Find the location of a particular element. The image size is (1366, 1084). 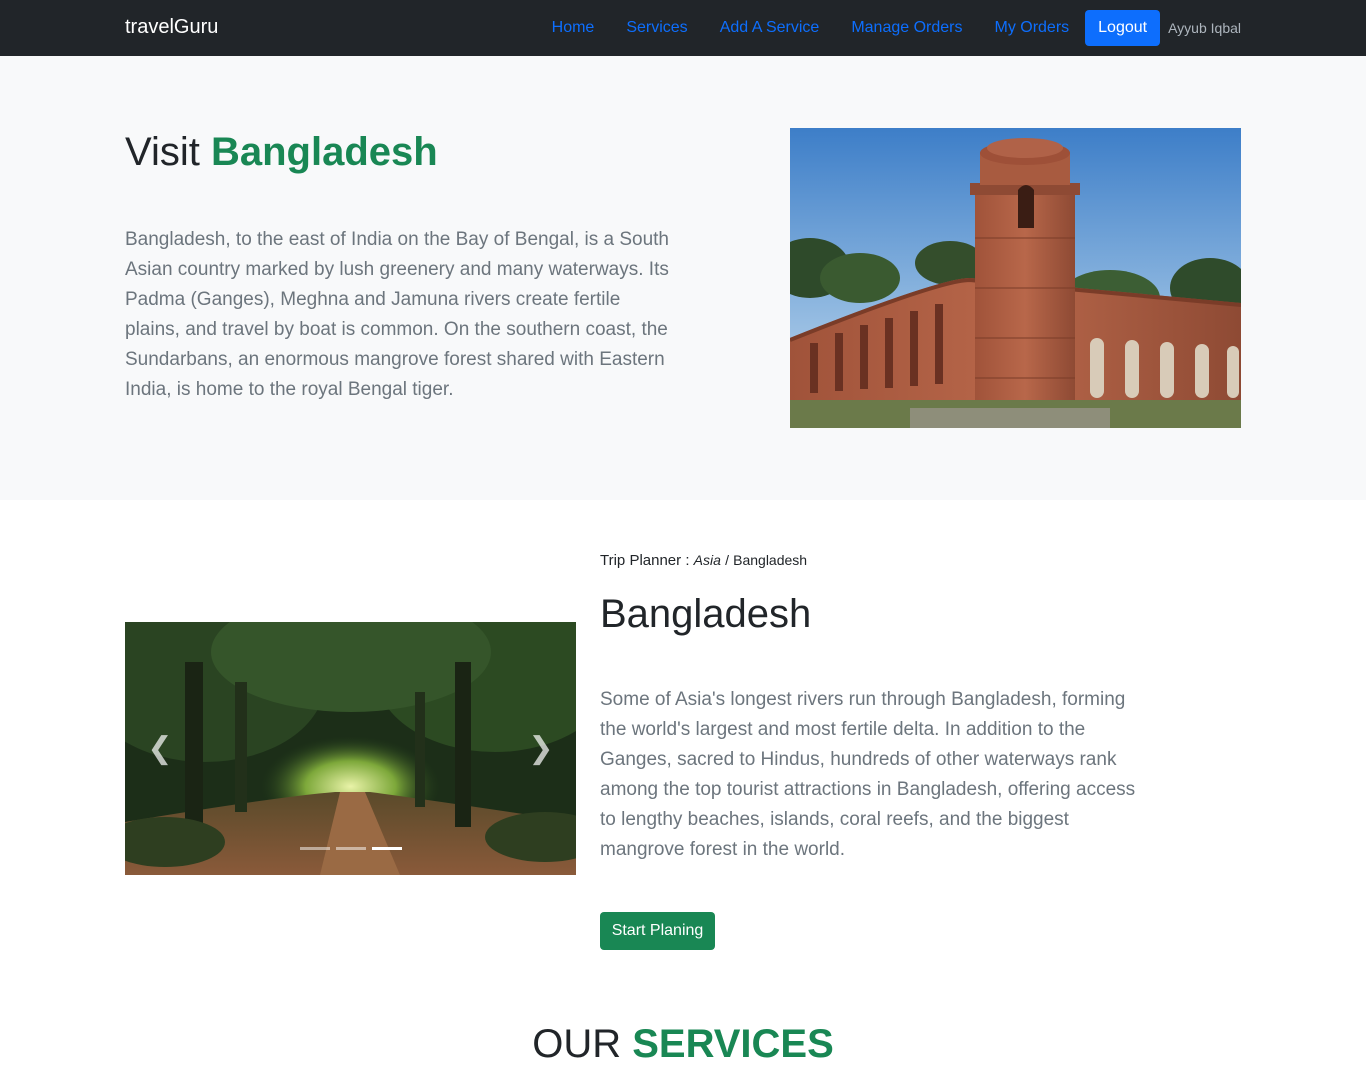

hero-title-prefix: Visit is located at coordinates (162, 152).